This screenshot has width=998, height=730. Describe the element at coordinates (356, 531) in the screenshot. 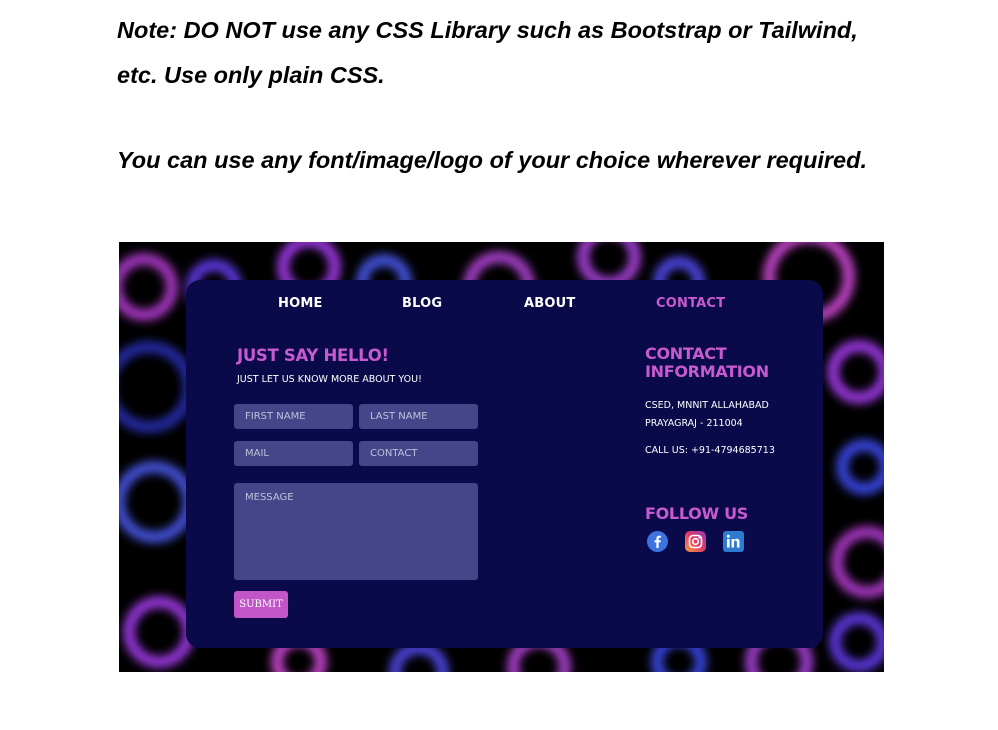

I see `message-textarea` at that location.